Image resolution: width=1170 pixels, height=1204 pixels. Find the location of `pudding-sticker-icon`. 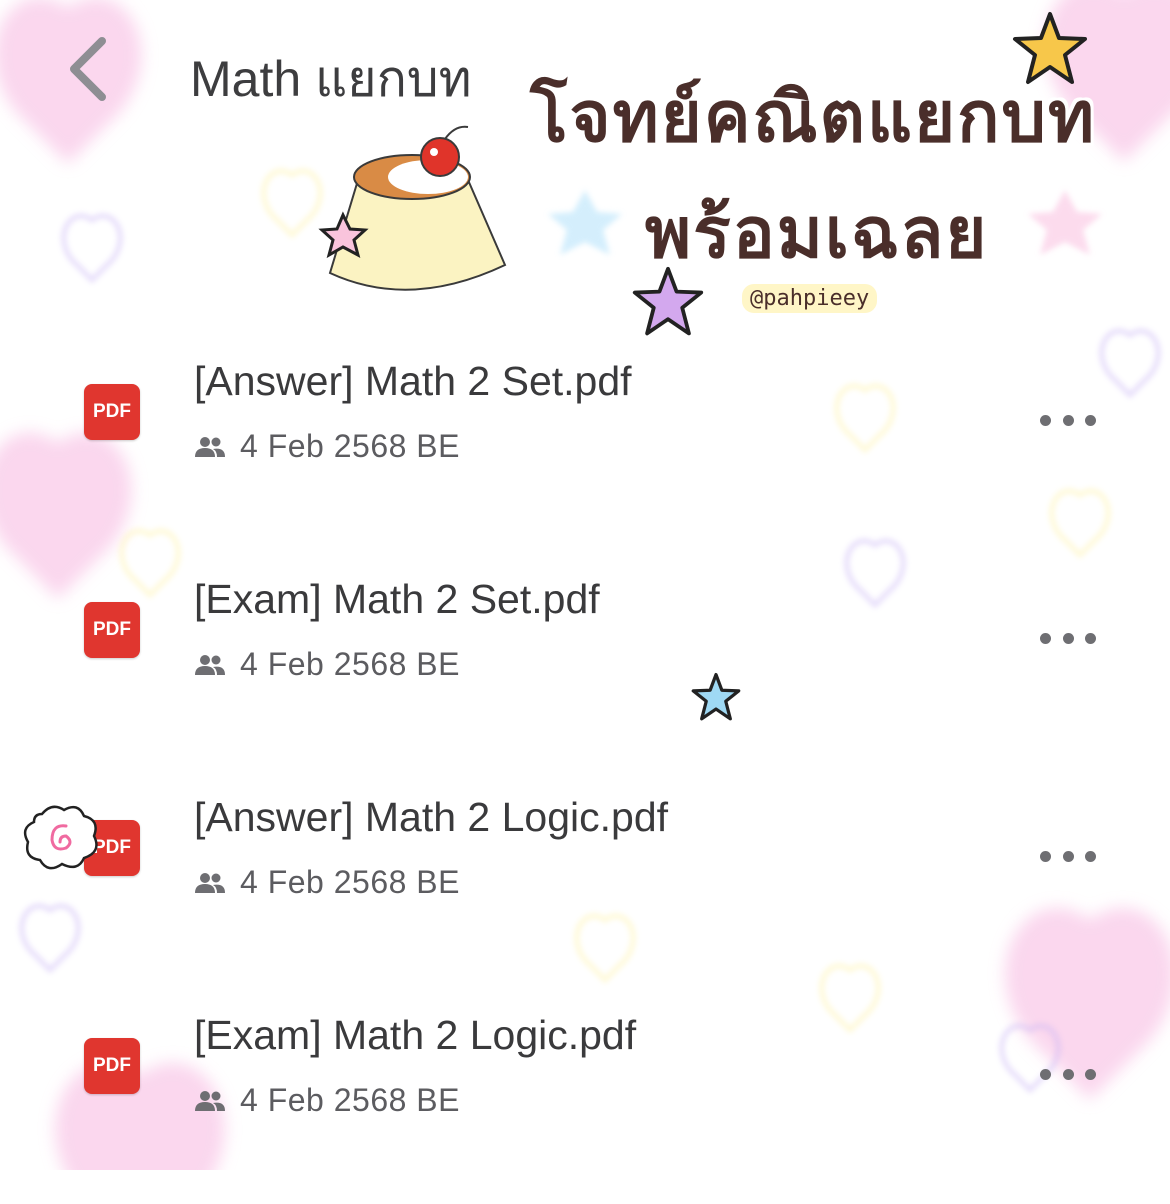

pudding-sticker-icon is located at coordinates (412, 208).